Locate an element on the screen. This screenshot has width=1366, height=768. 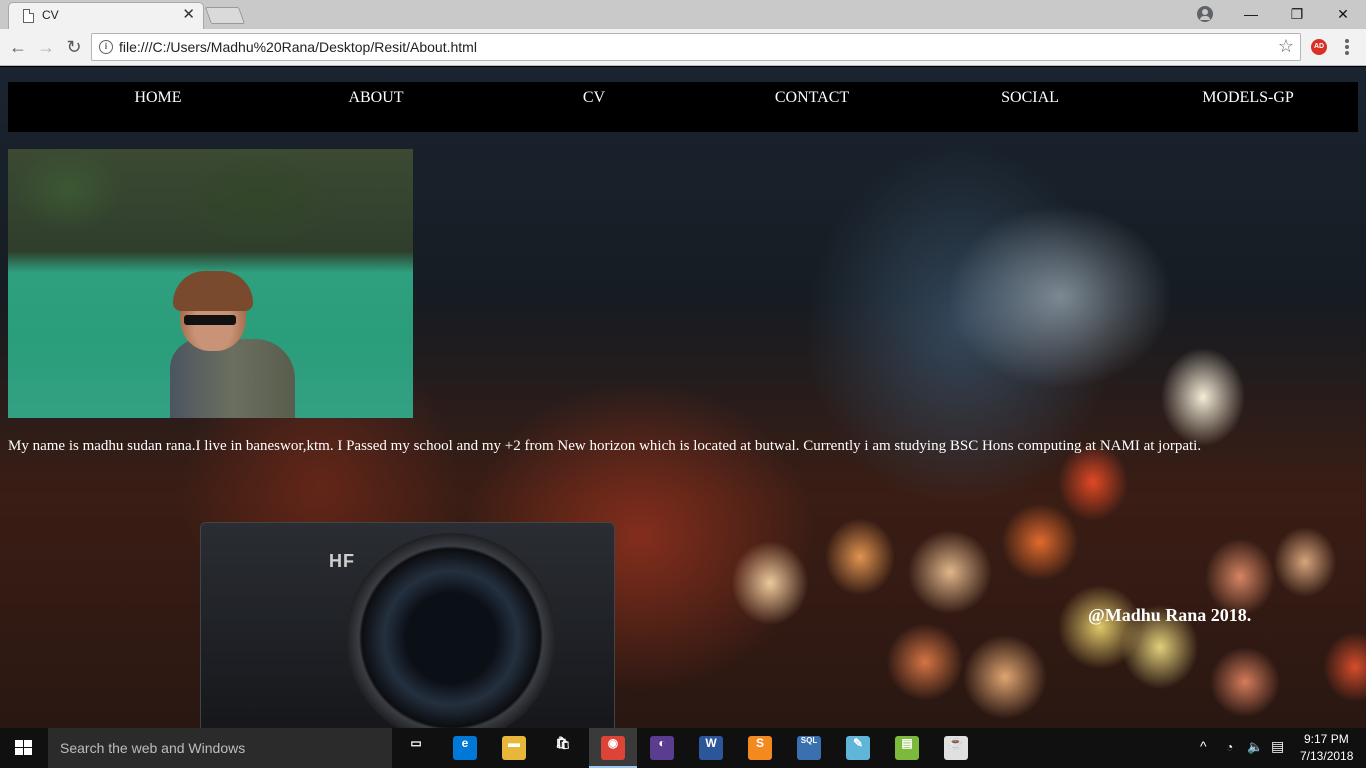
search-placeholder: Search the web and Windows is located at coordinates (152, 748).